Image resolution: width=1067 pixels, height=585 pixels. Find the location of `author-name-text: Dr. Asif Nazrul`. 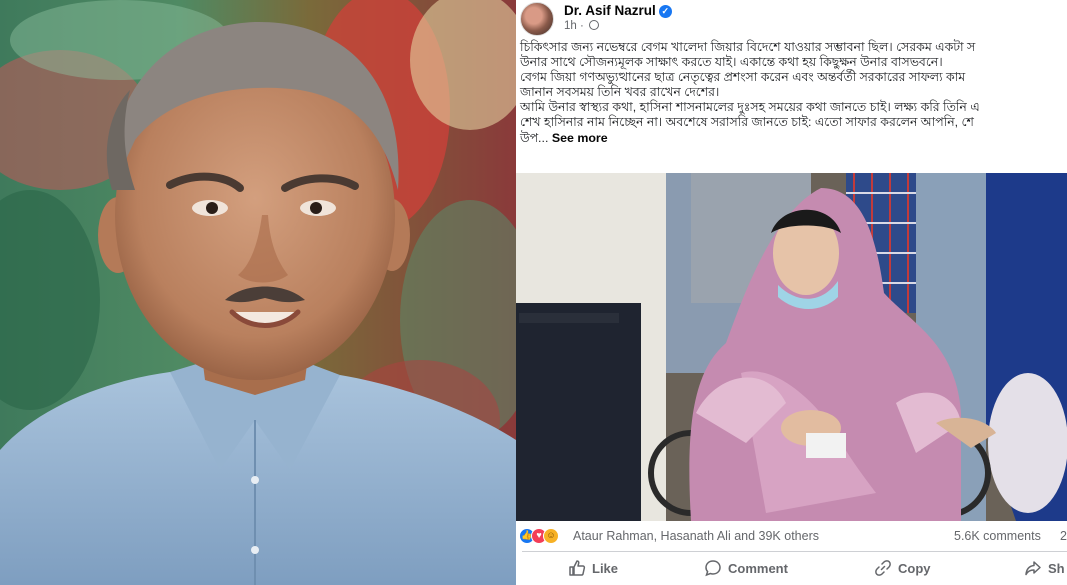

author-name-text: Dr. Asif Nazrul is located at coordinates (610, 10).